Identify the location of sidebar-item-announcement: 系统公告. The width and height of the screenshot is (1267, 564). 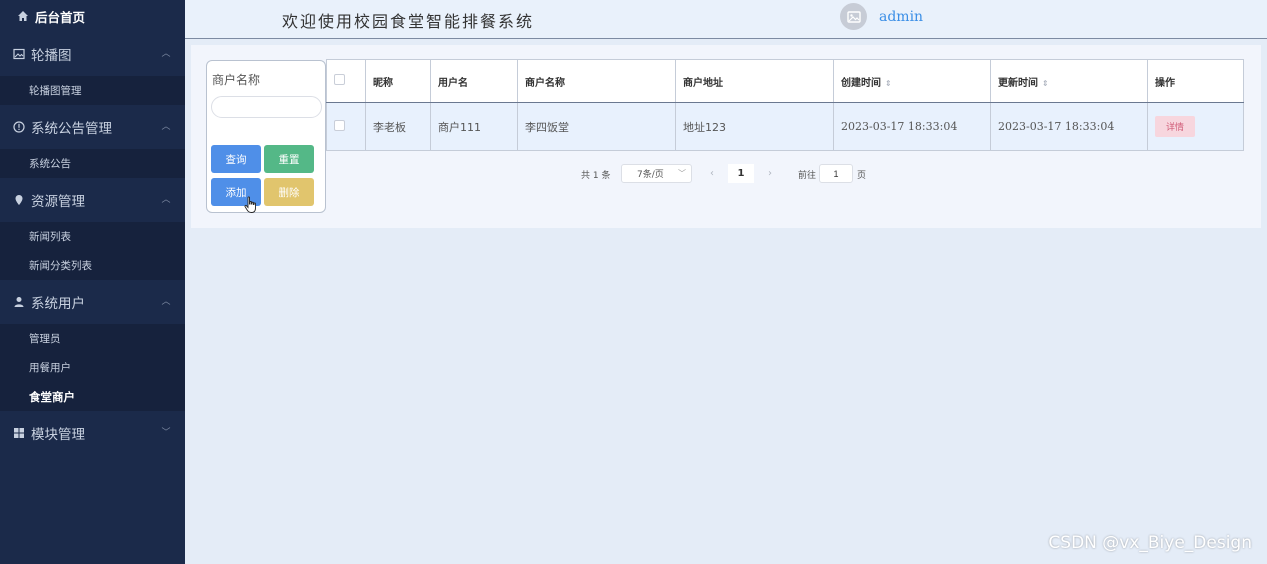
(92, 163).